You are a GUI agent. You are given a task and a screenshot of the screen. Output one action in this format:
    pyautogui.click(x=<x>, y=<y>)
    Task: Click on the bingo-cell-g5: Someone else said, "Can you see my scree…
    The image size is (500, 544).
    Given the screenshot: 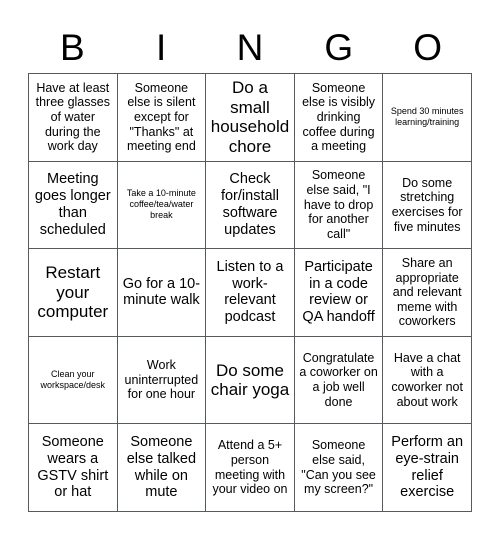 What is the action you would take?
    pyautogui.click(x=339, y=468)
    